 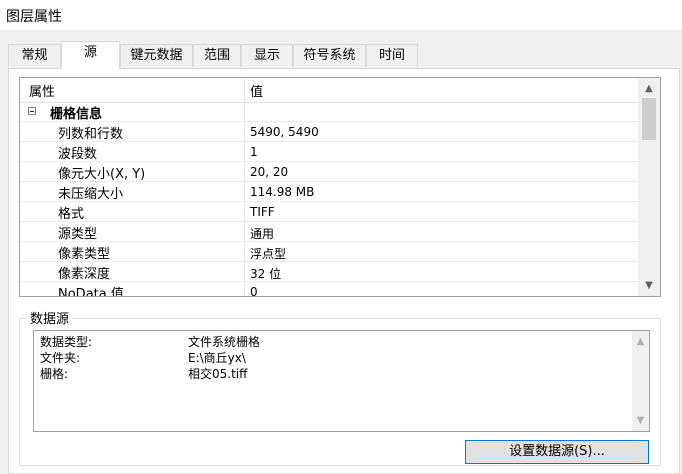 What do you see at coordinates (329, 90) in the screenshot?
I see `grid-header: 属性 值` at bounding box center [329, 90].